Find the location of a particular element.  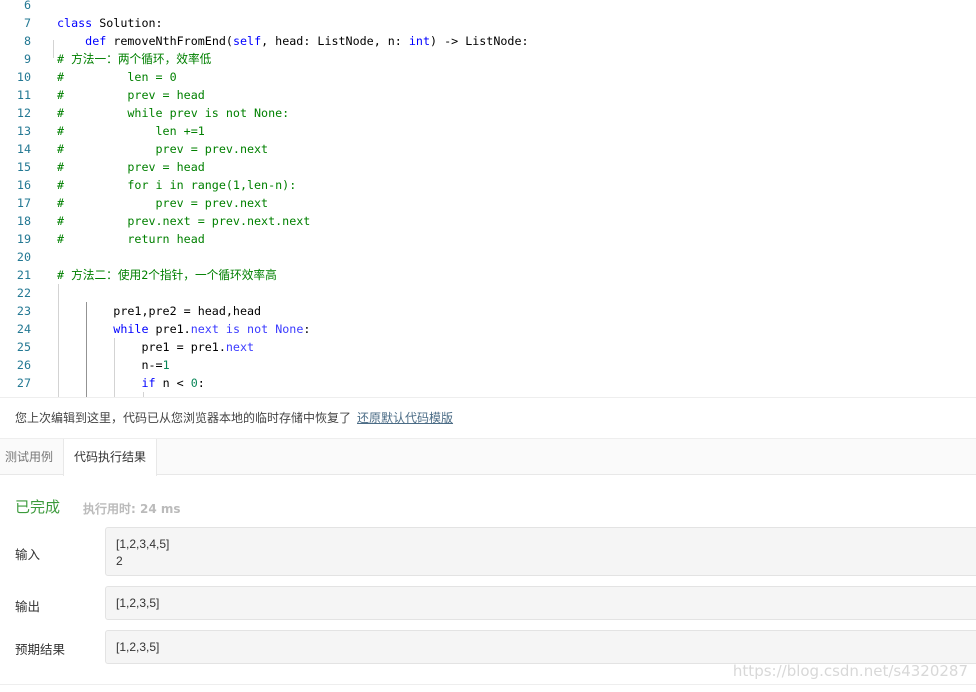

line-number: 17 is located at coordinates (23, 203).